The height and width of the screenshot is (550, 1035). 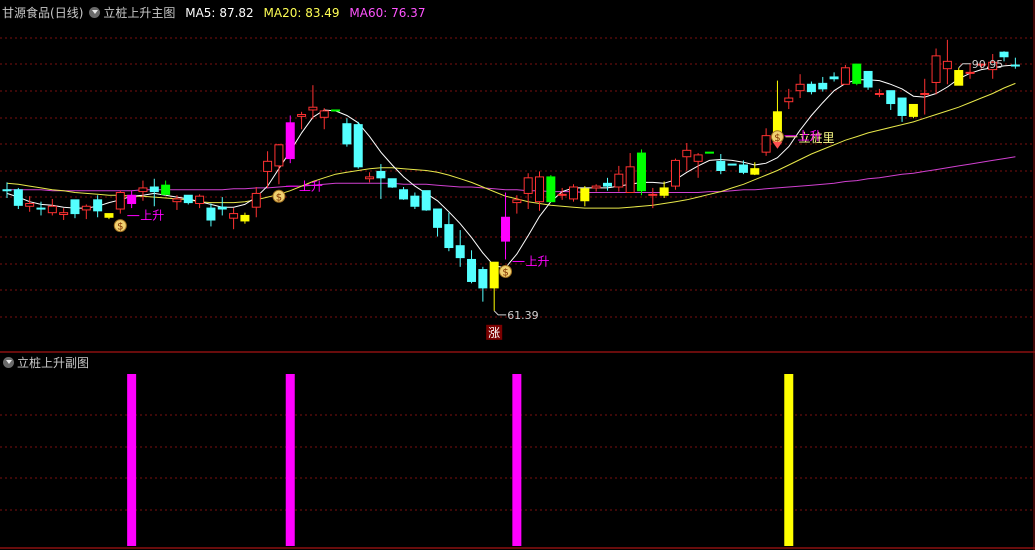 I want to click on indicator-dropdown-icon, so click(x=95, y=12).